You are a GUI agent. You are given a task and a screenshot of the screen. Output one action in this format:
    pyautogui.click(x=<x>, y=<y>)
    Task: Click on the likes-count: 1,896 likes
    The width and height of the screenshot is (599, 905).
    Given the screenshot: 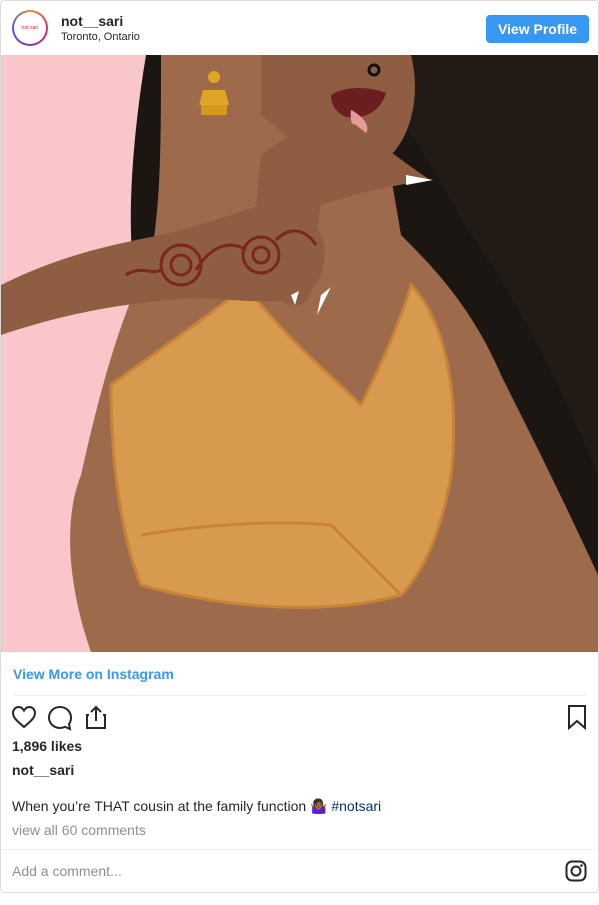 What is the action you would take?
    pyautogui.click(x=47, y=746)
    